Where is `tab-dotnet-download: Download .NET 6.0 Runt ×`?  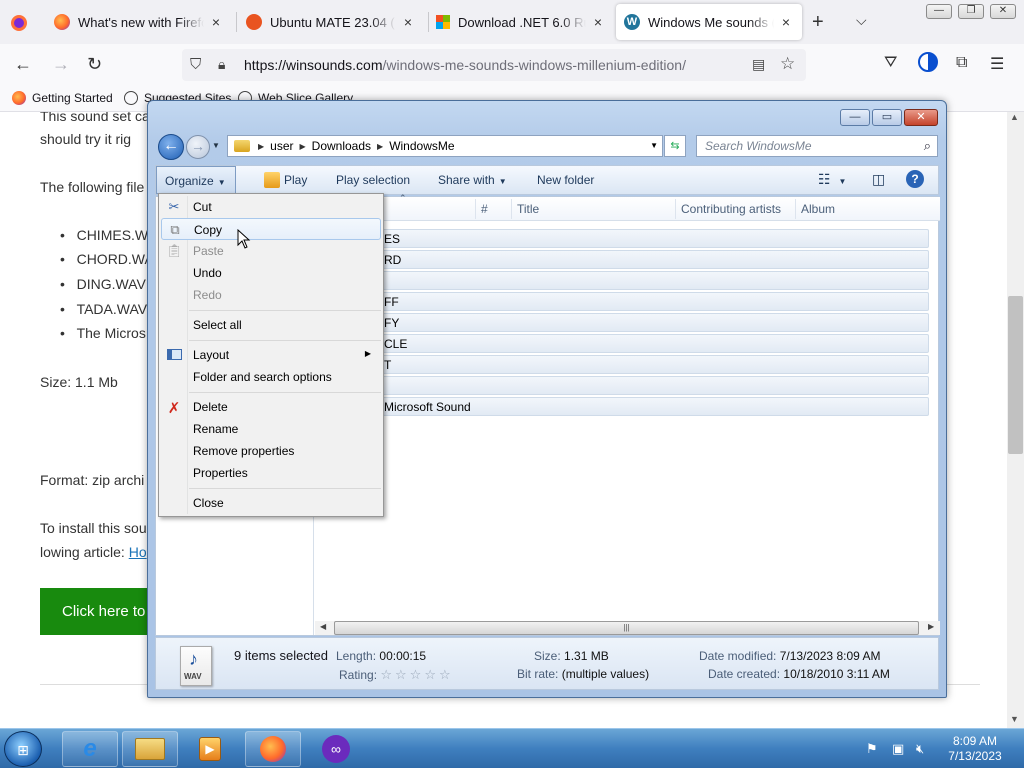 tab-dotnet-download: Download .NET 6.0 Runt × is located at coordinates (521, 22).